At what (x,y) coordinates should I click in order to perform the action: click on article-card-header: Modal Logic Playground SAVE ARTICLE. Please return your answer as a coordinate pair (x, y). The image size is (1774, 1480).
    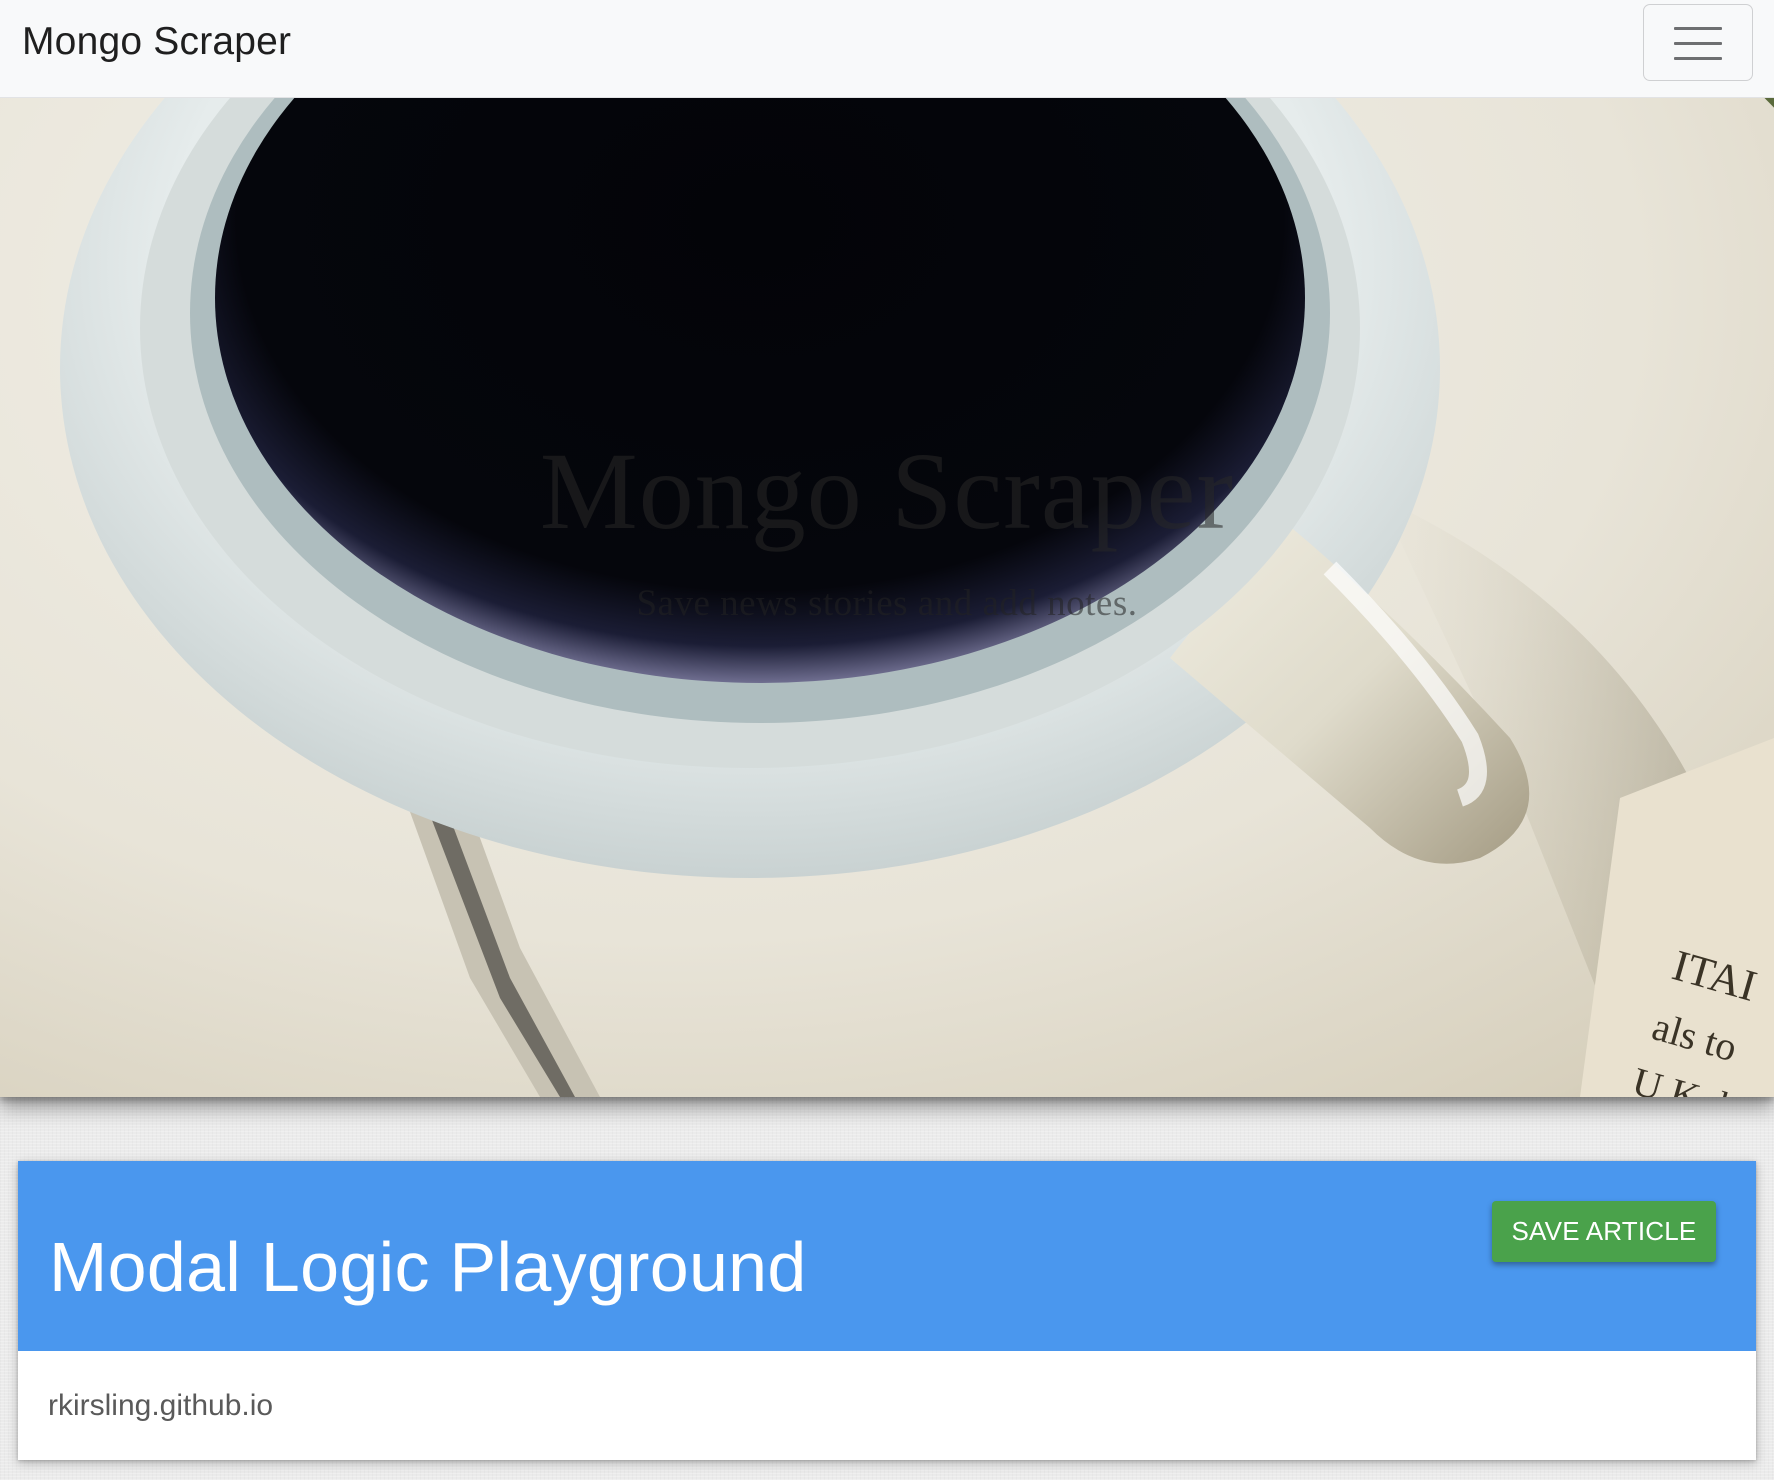
    Looking at the image, I should click on (887, 1256).